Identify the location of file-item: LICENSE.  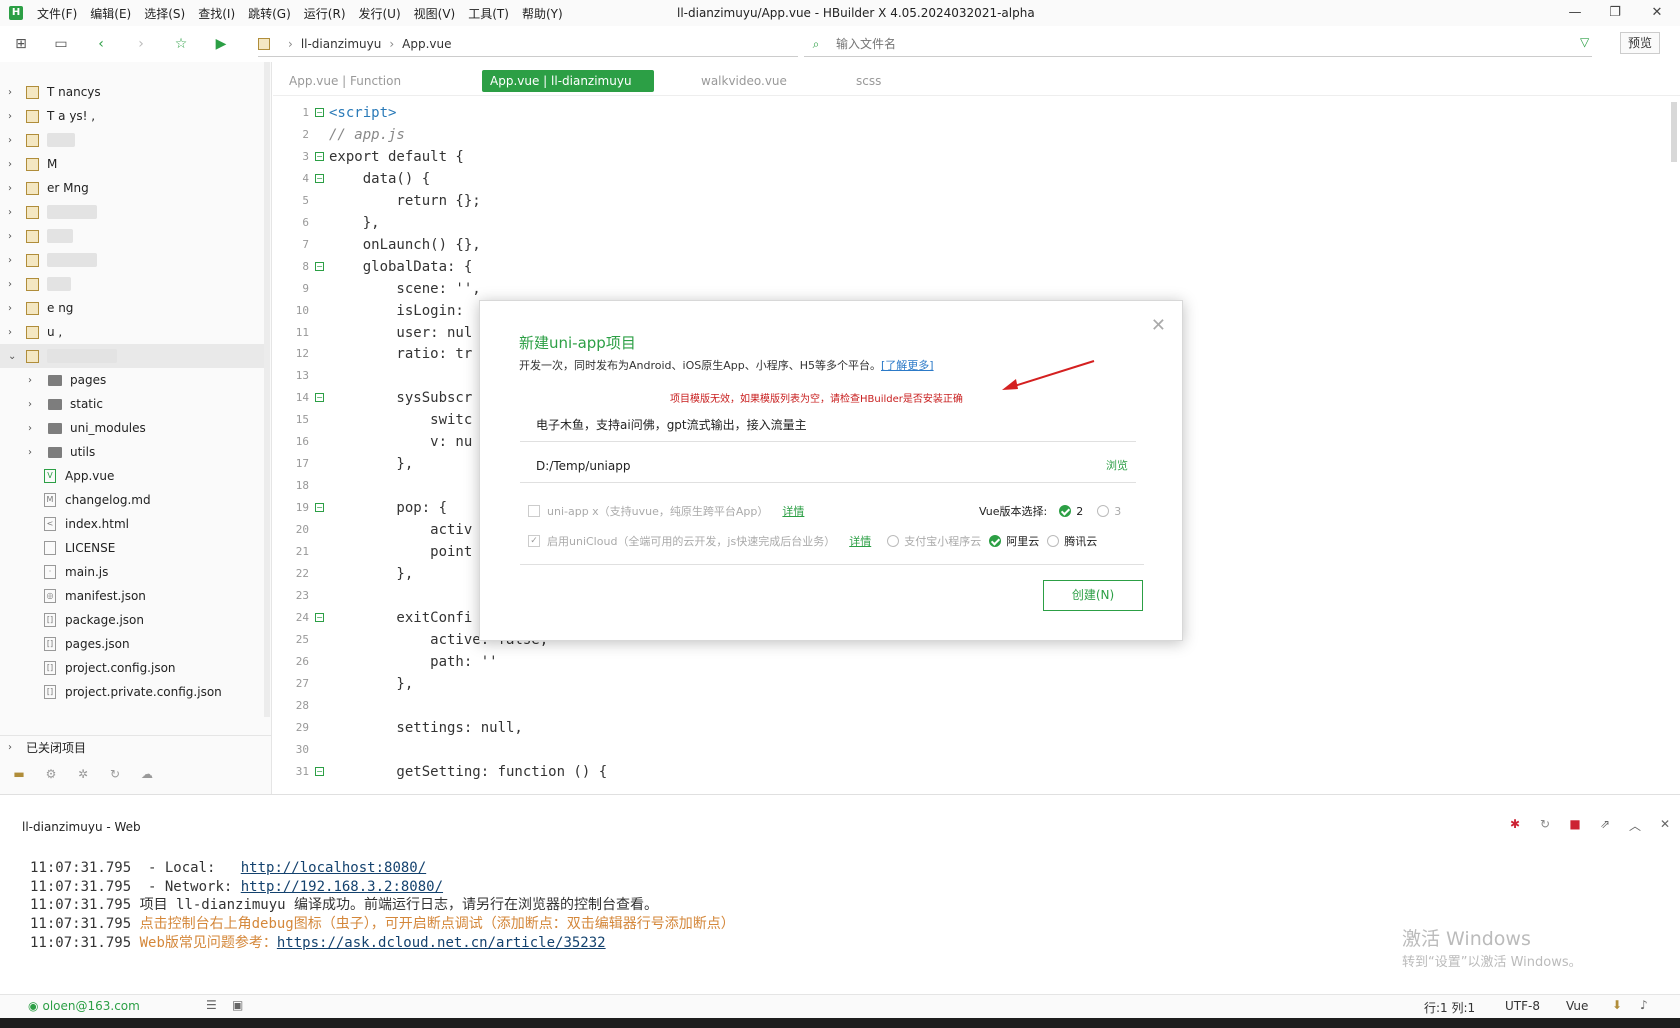
(132, 548).